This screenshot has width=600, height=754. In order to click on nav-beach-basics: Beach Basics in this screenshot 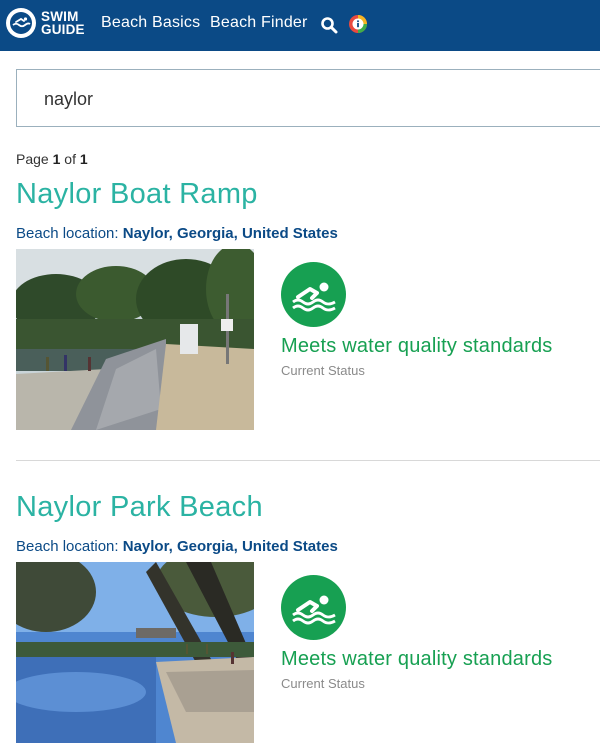, I will do `click(150, 23)`.